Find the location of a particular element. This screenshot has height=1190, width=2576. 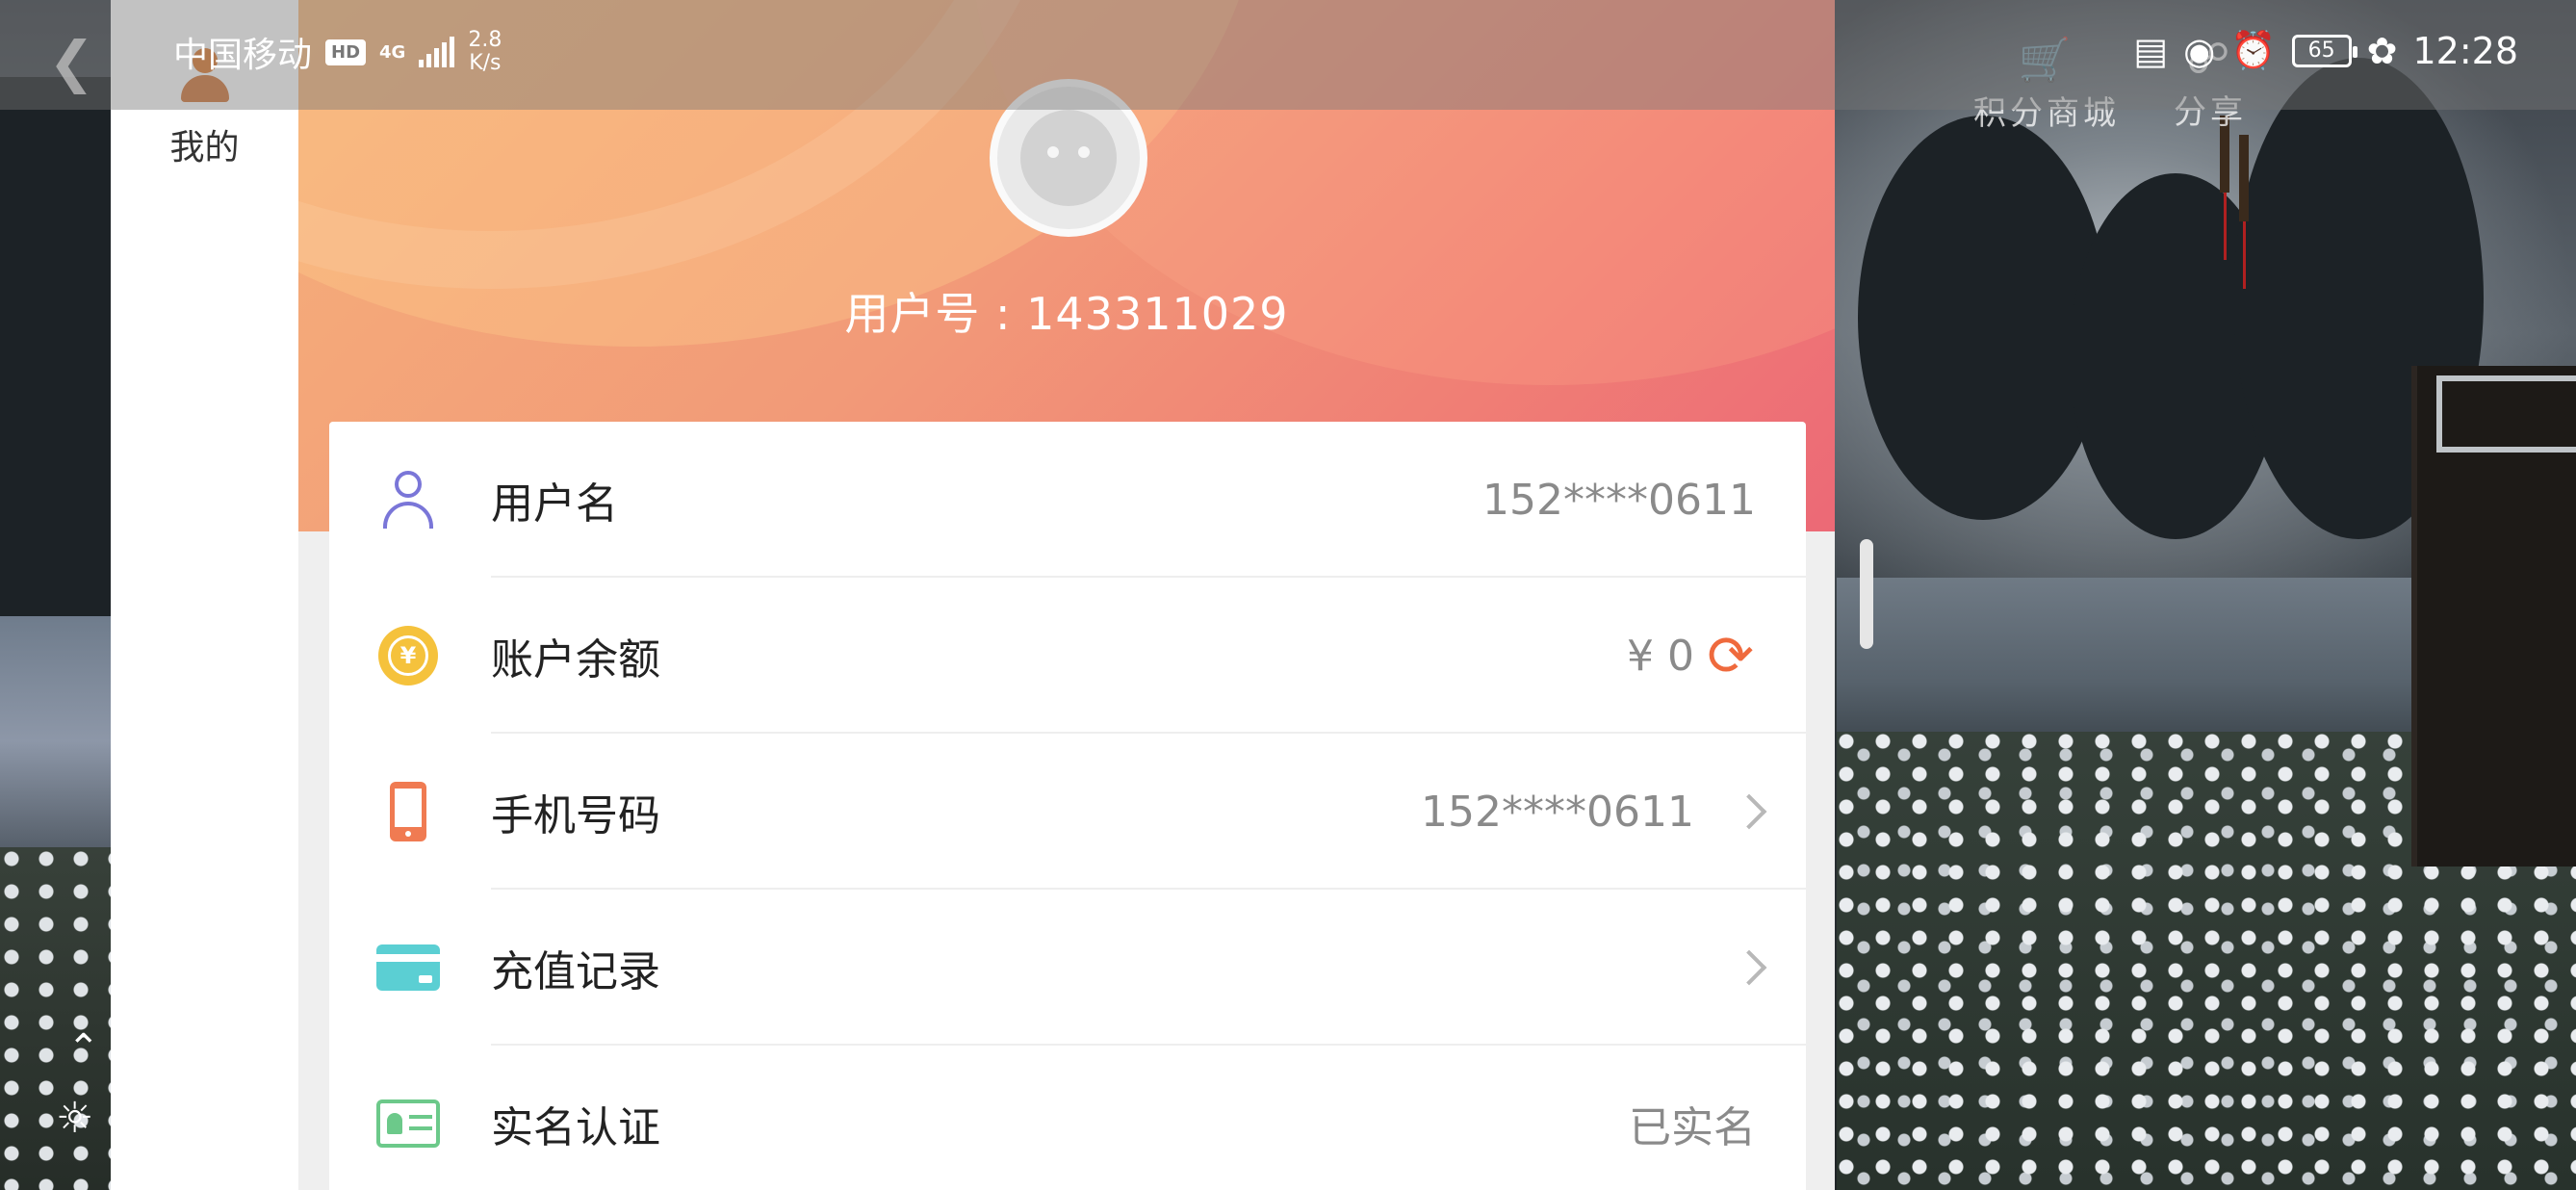

system-status-bar: 中国移动 HD 4G 2.8 K/s ▤ ◉ ⏰ 65 ✿ 12:28 is located at coordinates (1288, 55).